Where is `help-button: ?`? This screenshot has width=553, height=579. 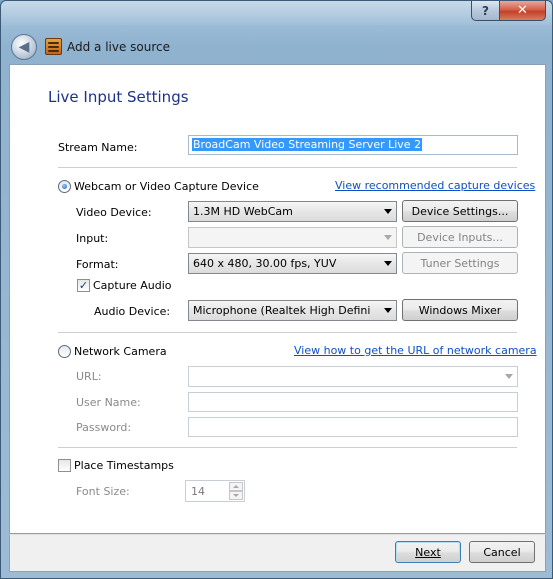 help-button: ? is located at coordinates (485, 11).